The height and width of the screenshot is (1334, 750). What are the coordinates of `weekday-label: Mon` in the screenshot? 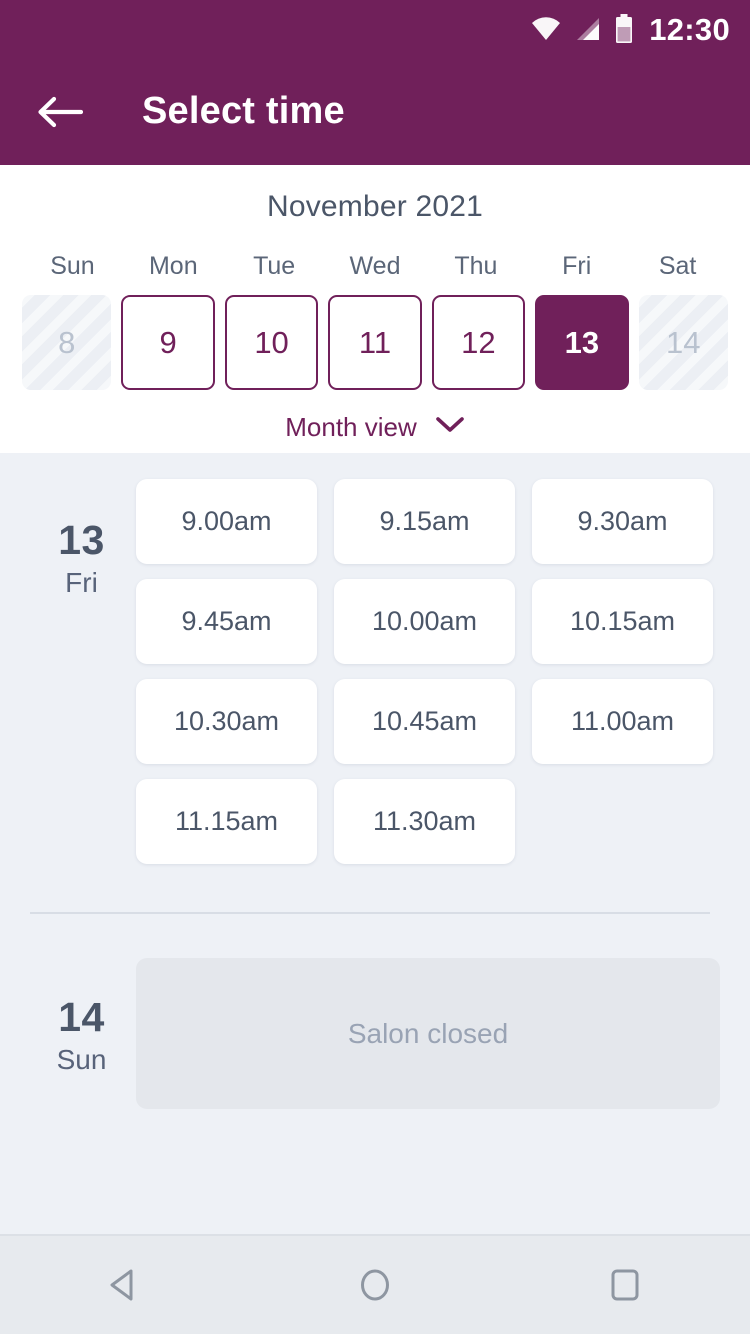 It's located at (173, 266).